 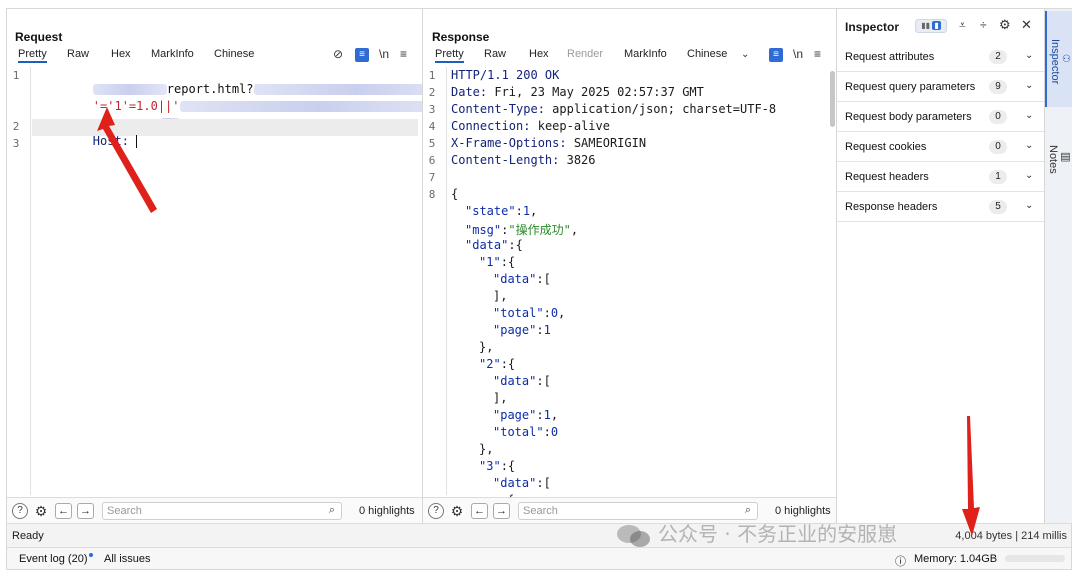 What do you see at coordinates (497, 262) in the screenshot?
I see `json-key-1: "1":{` at bounding box center [497, 262].